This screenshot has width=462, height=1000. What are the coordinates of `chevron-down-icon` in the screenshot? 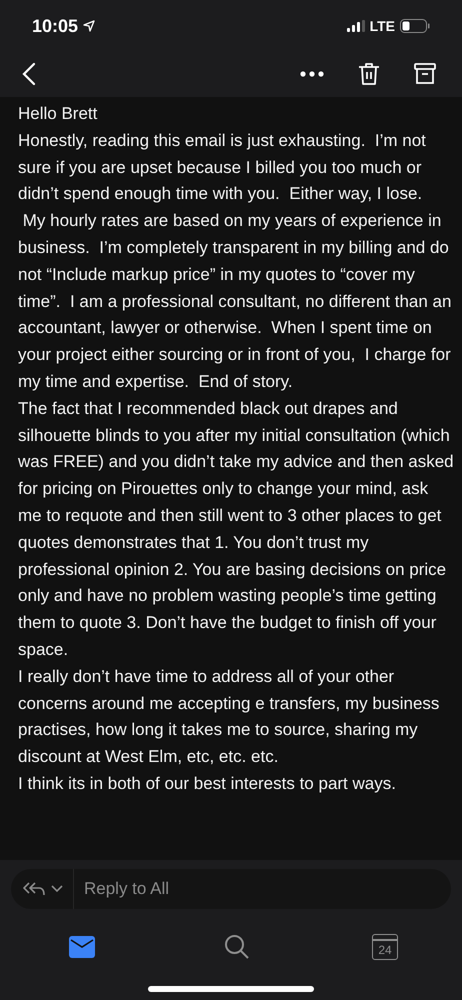 It's located at (57, 889).